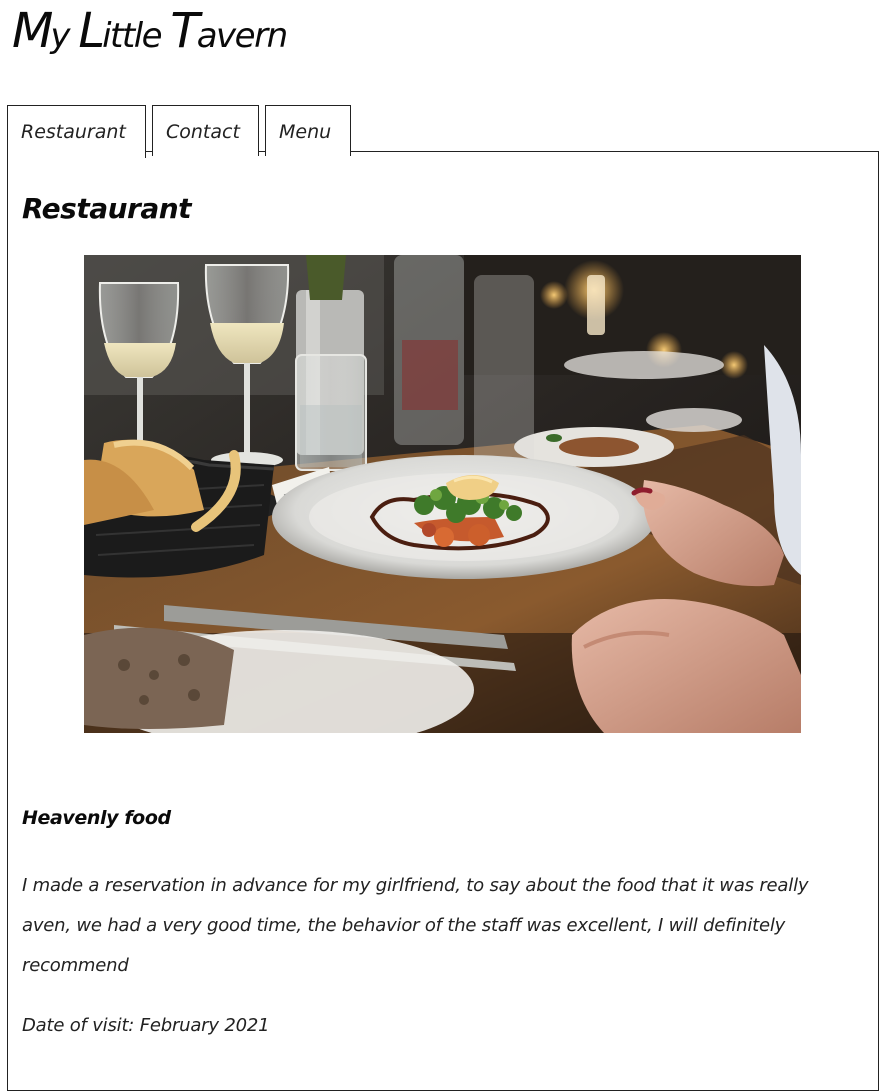 Image resolution: width=886 pixels, height=1091 pixels. I want to click on site-title-initial: L, so click(91, 31).